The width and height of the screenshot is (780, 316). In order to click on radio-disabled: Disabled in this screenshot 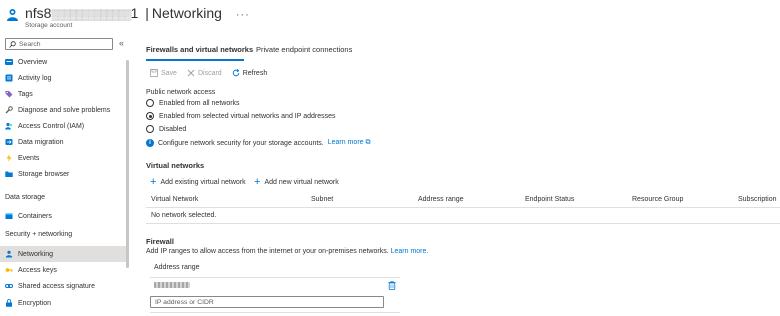, I will do `click(166, 129)`.